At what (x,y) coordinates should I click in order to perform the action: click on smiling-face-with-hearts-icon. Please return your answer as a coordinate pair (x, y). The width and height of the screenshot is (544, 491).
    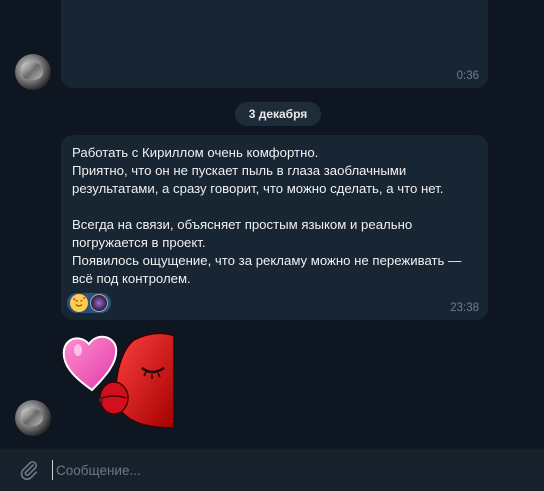
    Looking at the image, I should click on (79, 303).